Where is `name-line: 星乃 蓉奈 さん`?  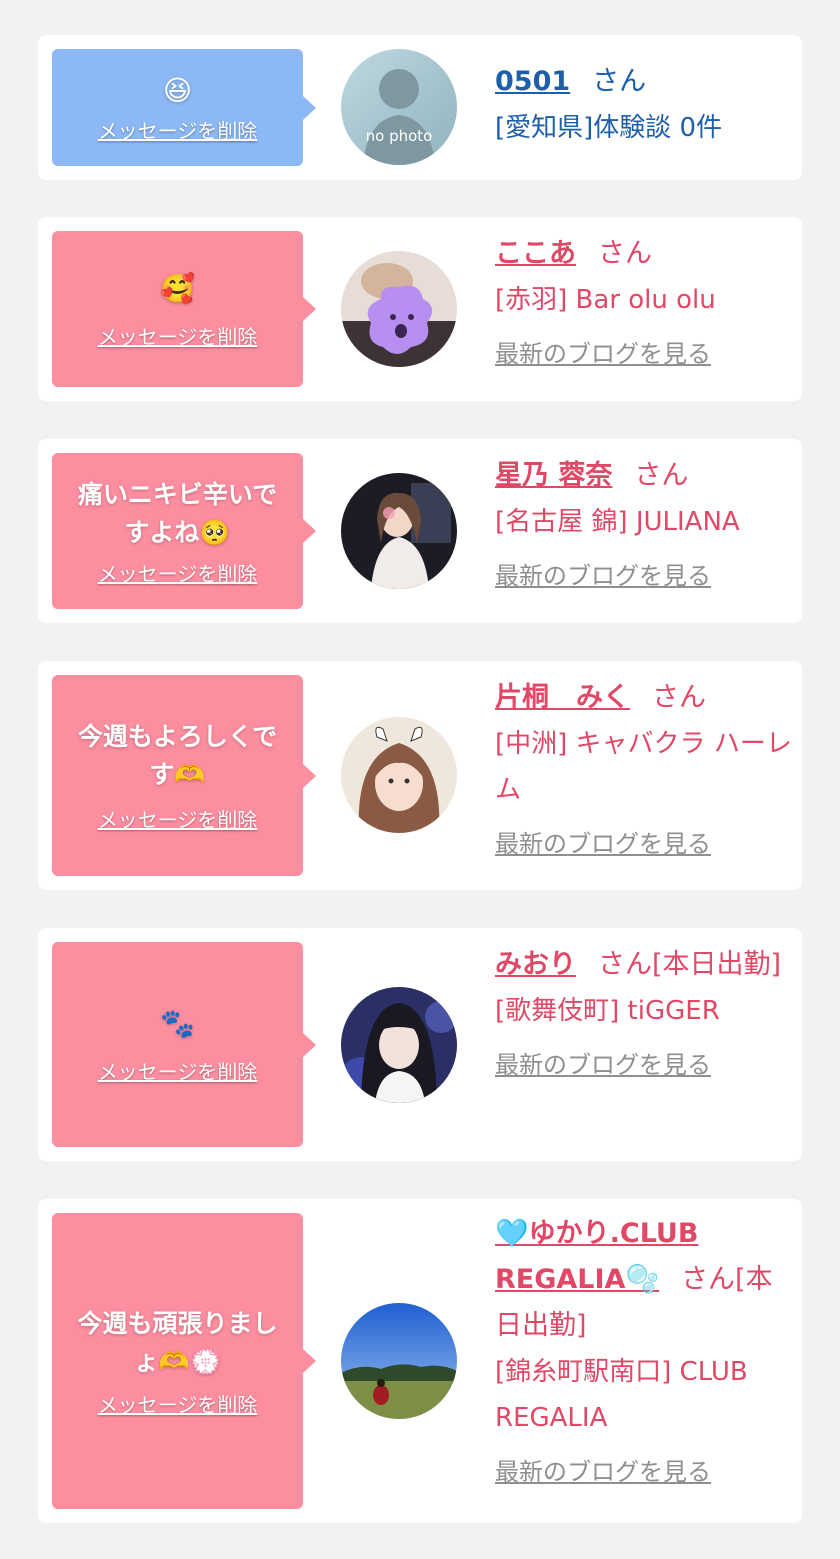 name-line: 星乃 蓉奈 さん is located at coordinates (645, 476).